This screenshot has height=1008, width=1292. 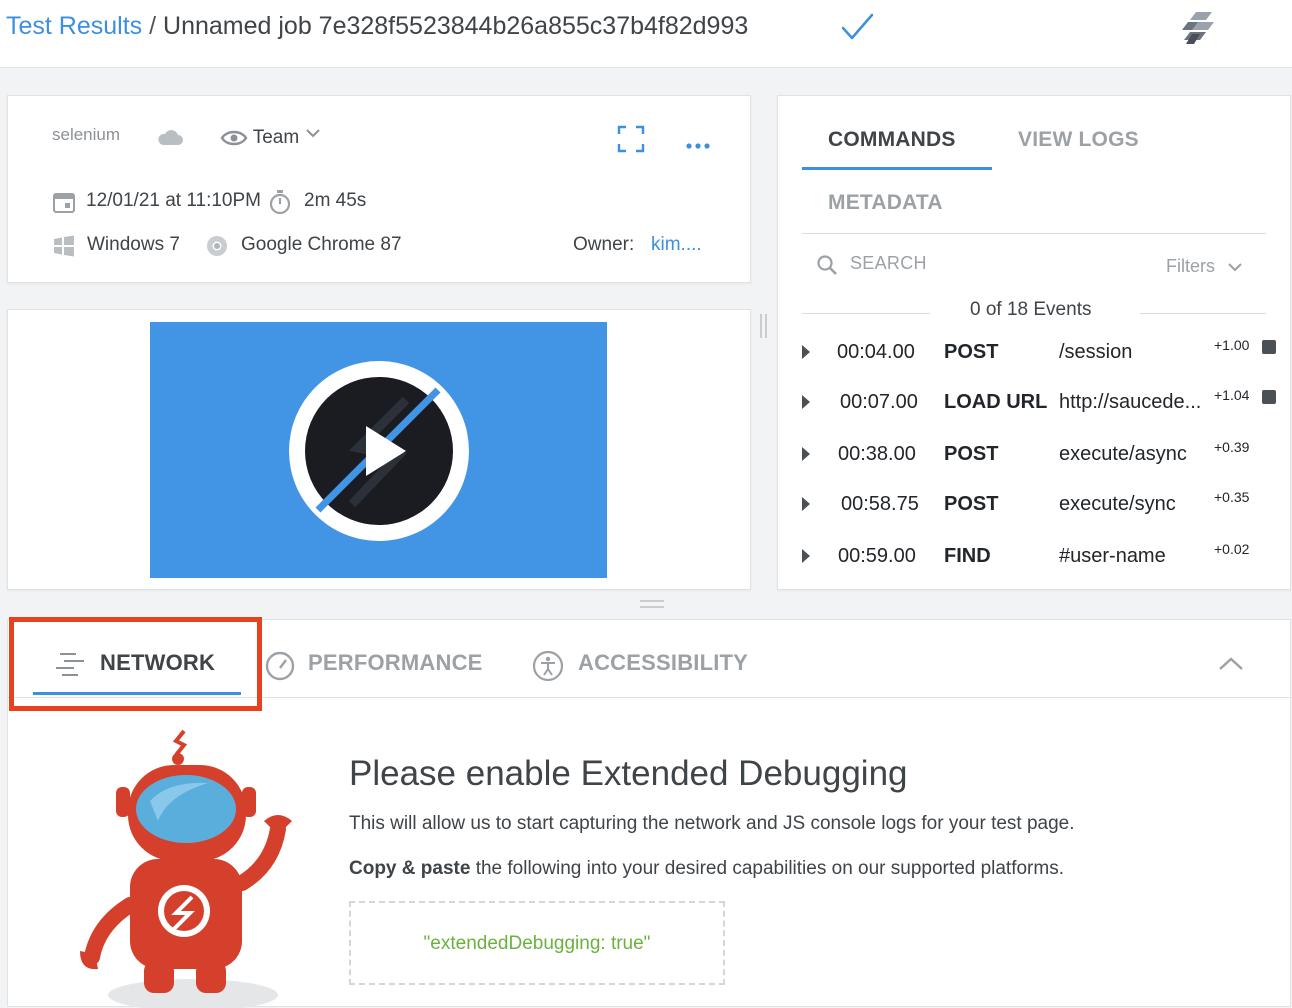 What do you see at coordinates (280, 666) in the screenshot?
I see `gauge-icon` at bounding box center [280, 666].